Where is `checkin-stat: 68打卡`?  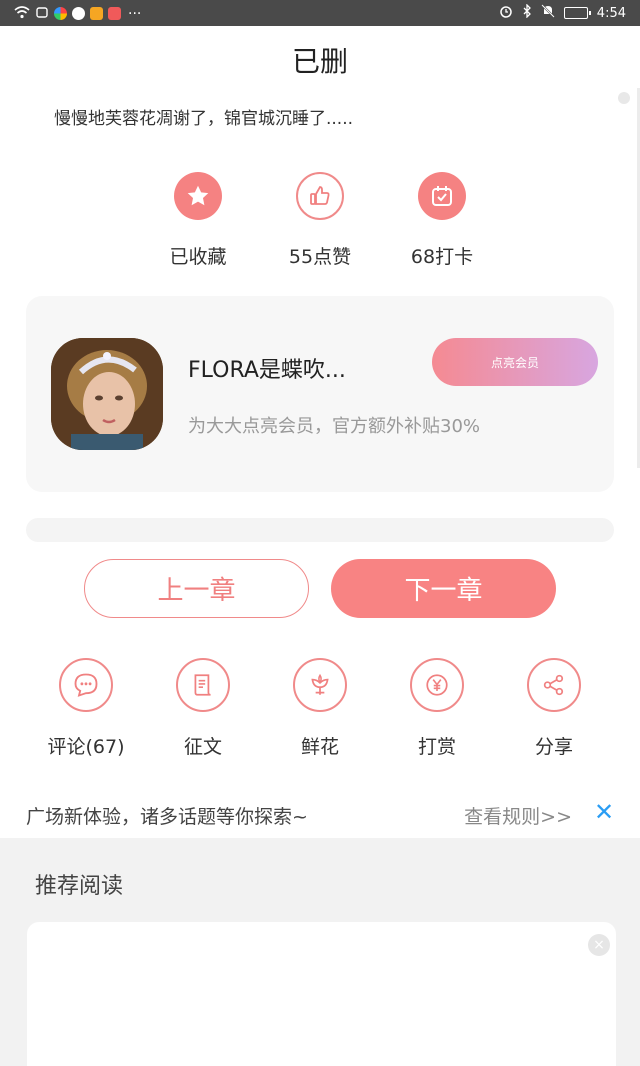
checkin-stat: 68打卡 is located at coordinates (442, 220).